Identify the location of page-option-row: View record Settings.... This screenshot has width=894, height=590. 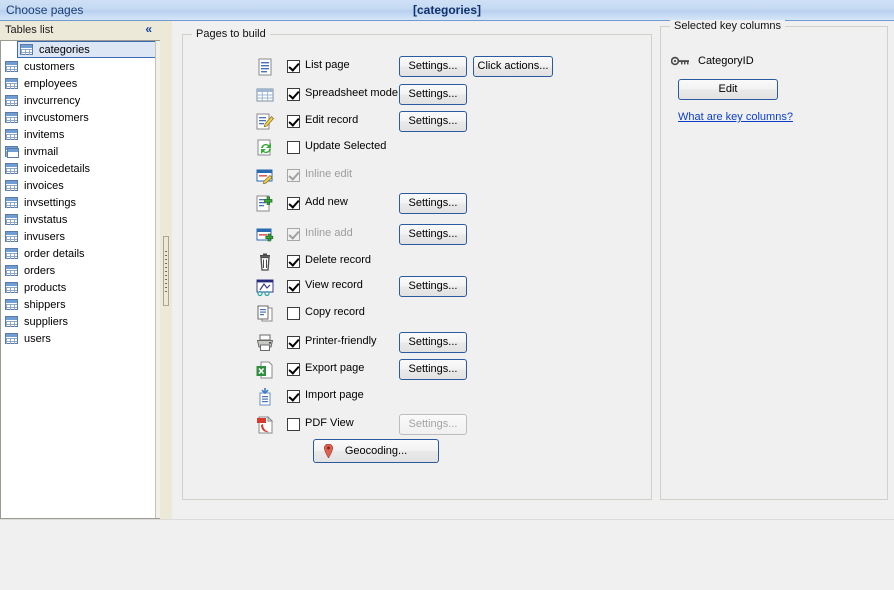
(417, 289).